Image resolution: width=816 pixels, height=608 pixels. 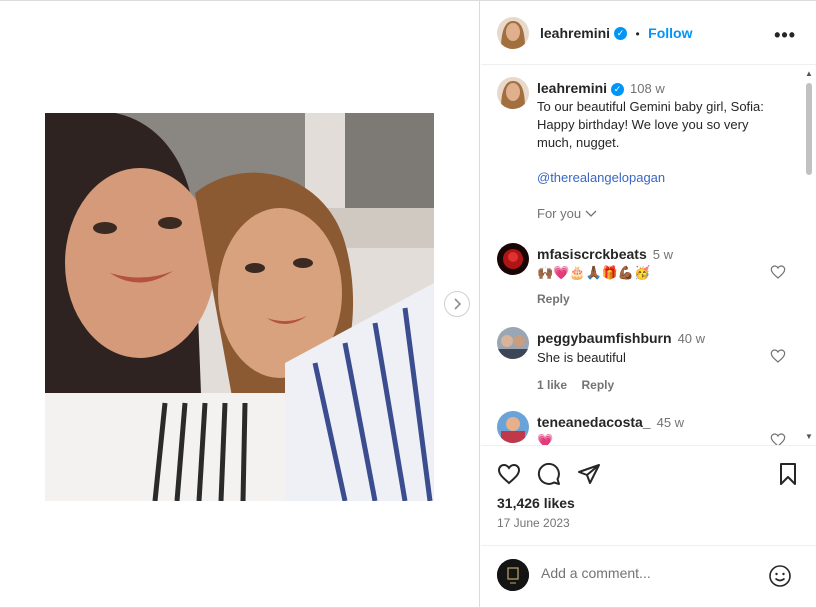 I want to click on comment-text: 🙌🏾💗🎂🙏🏾🎁💪🏾🥳, so click(x=594, y=273).